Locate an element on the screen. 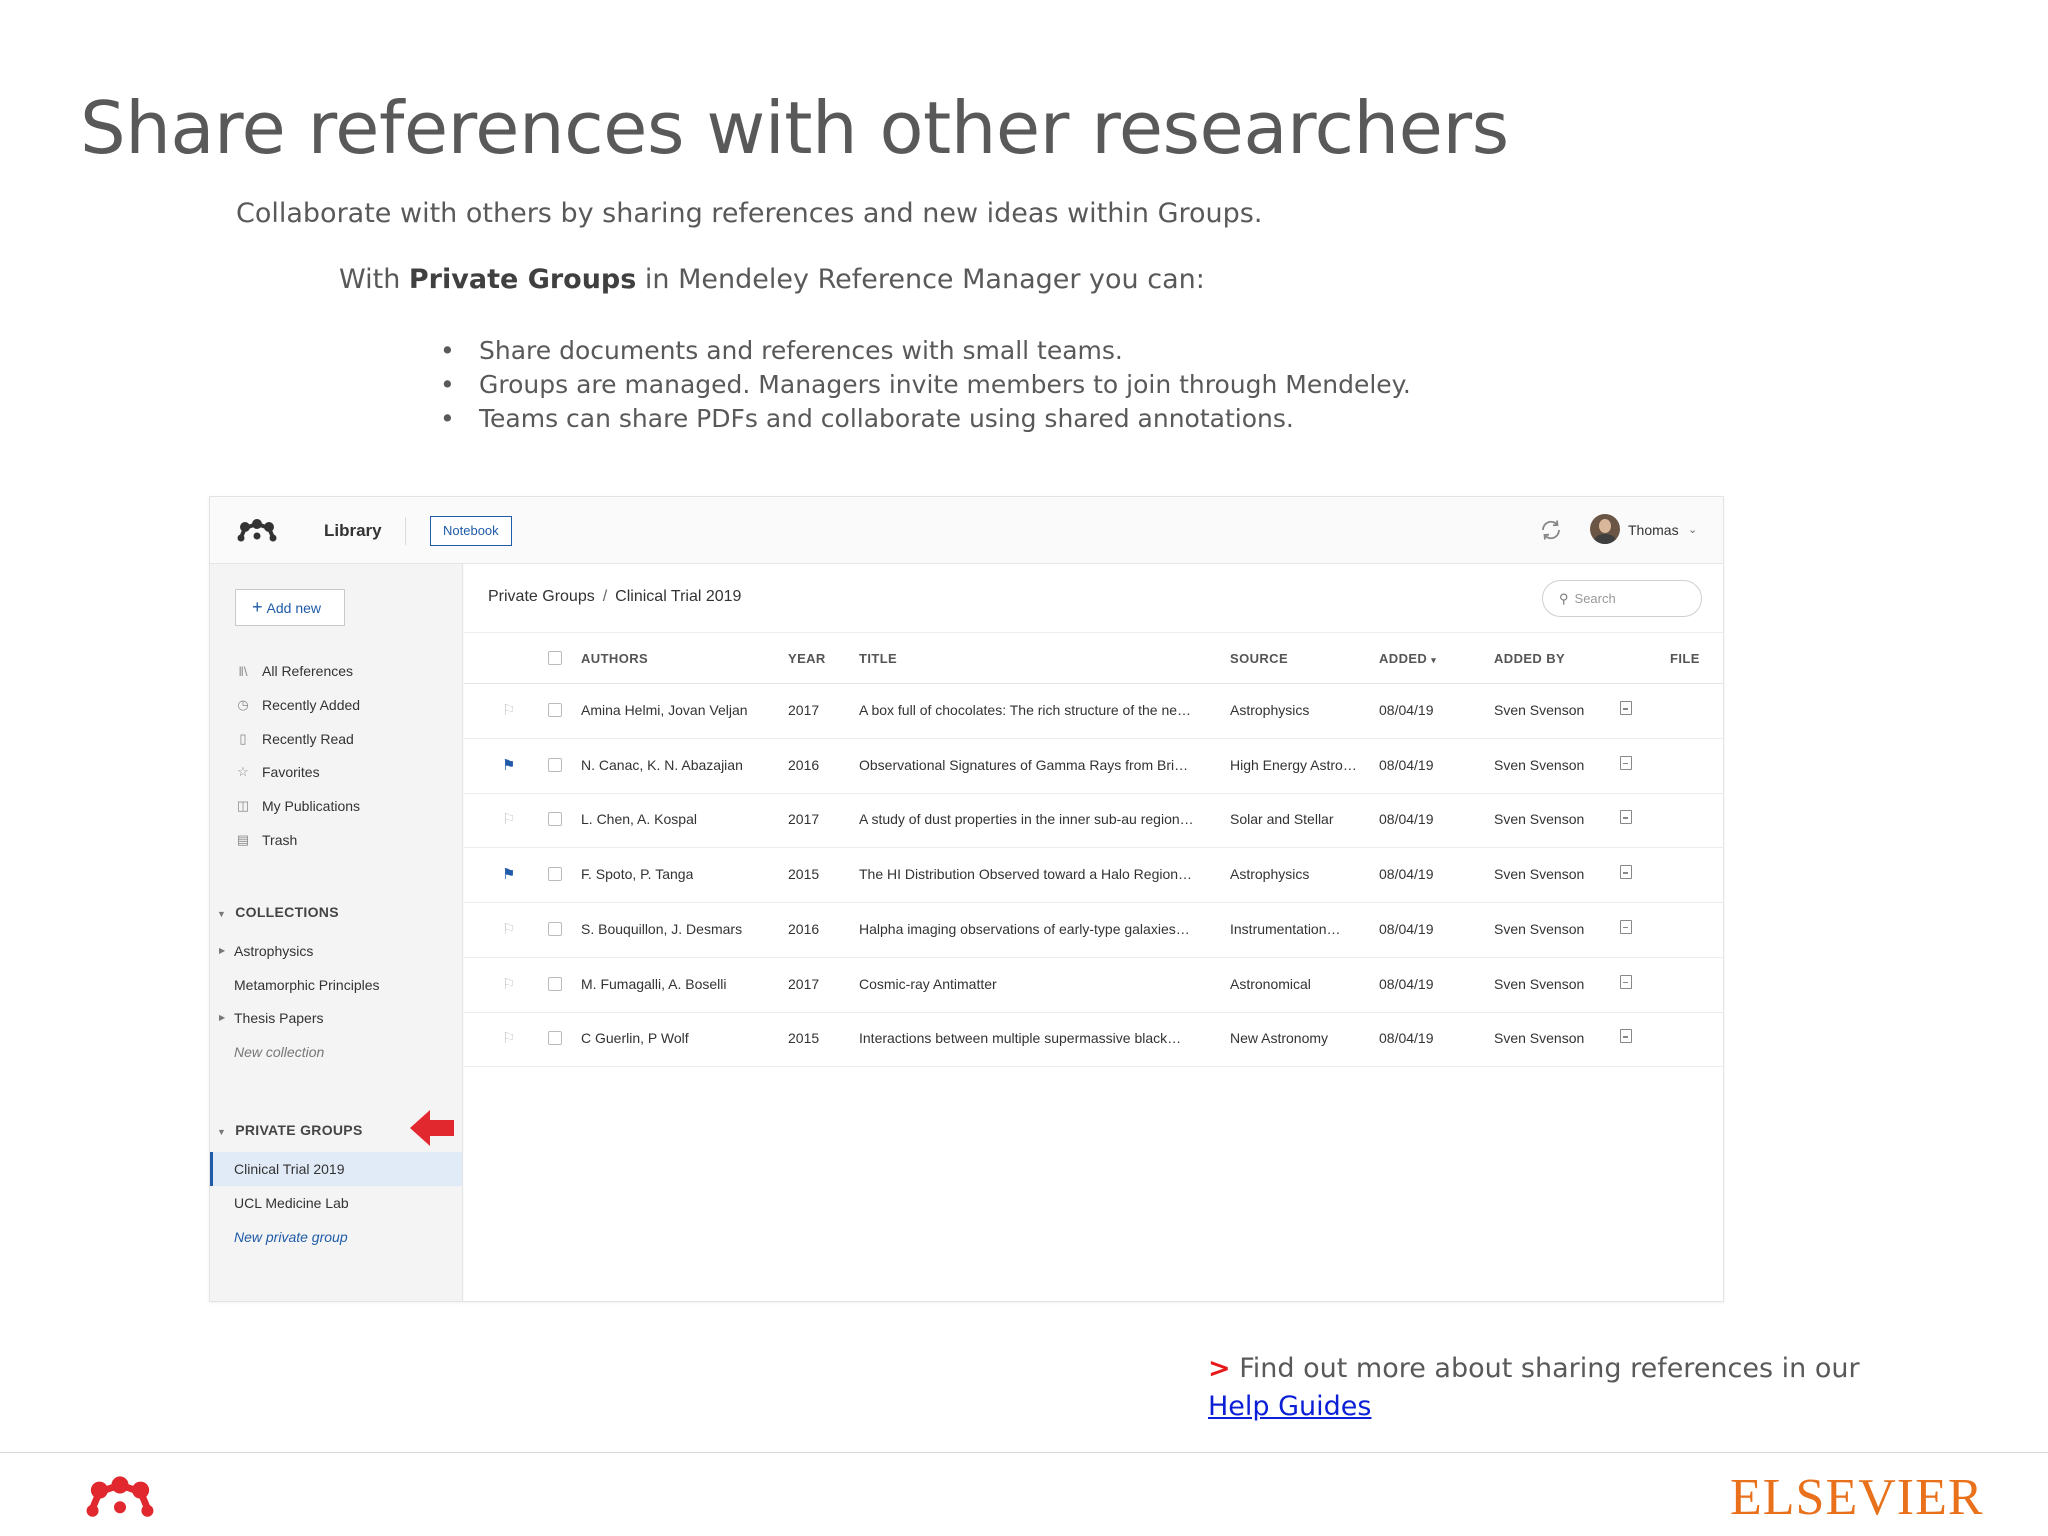  header-year: YEAR is located at coordinates (807, 658).